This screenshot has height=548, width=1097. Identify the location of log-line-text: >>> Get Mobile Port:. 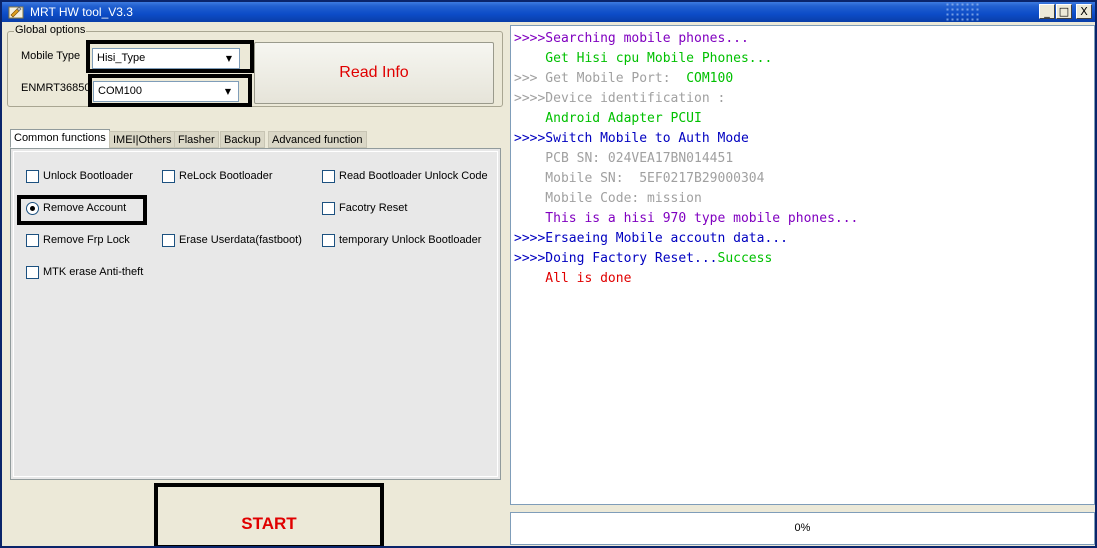
(600, 78).